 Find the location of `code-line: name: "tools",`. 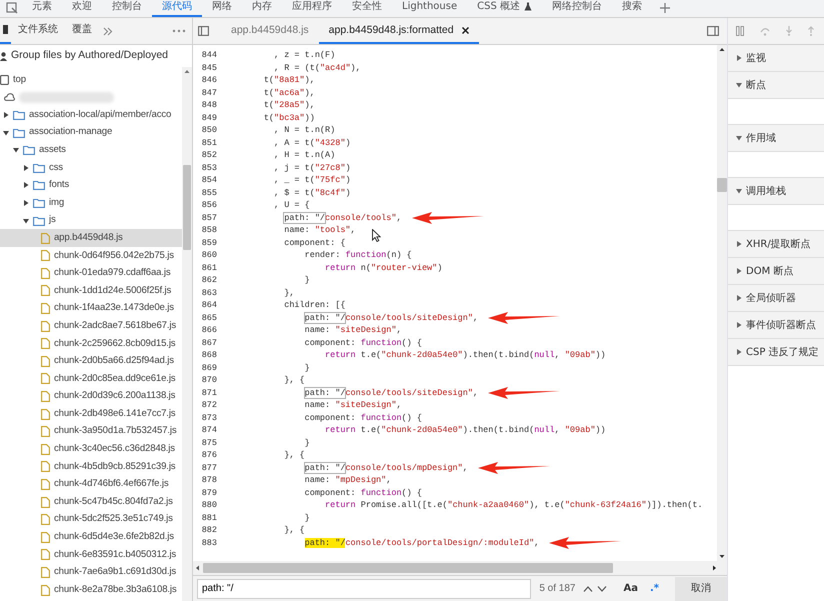

code-line: name: "tools", is located at coordinates (319, 230).